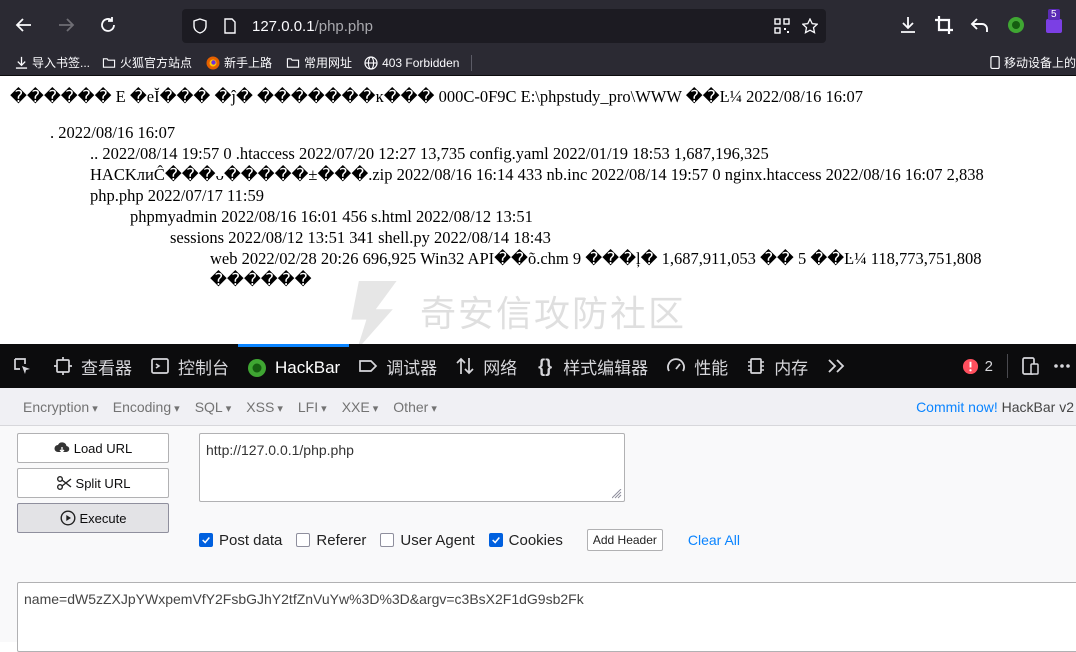  Describe the element at coordinates (957, 407) in the screenshot. I see `commit-link: Commit now!` at that location.